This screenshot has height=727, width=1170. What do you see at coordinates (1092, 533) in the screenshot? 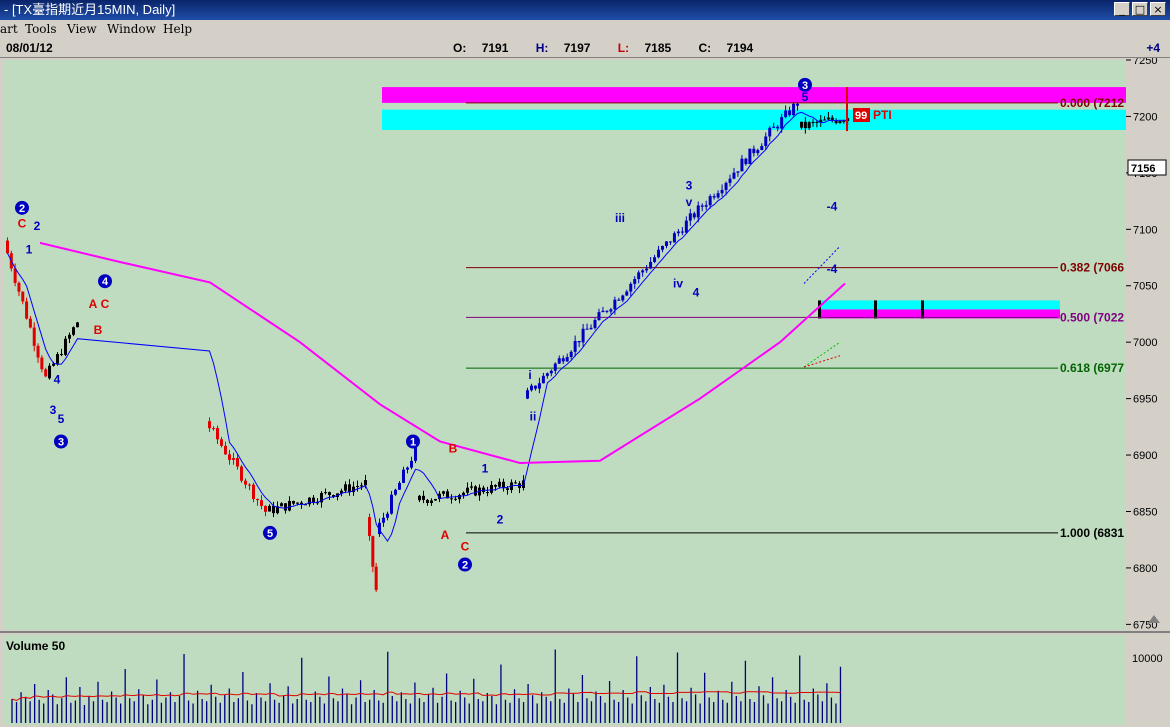
I see `fib-label: 1.000 (6831` at bounding box center [1092, 533].